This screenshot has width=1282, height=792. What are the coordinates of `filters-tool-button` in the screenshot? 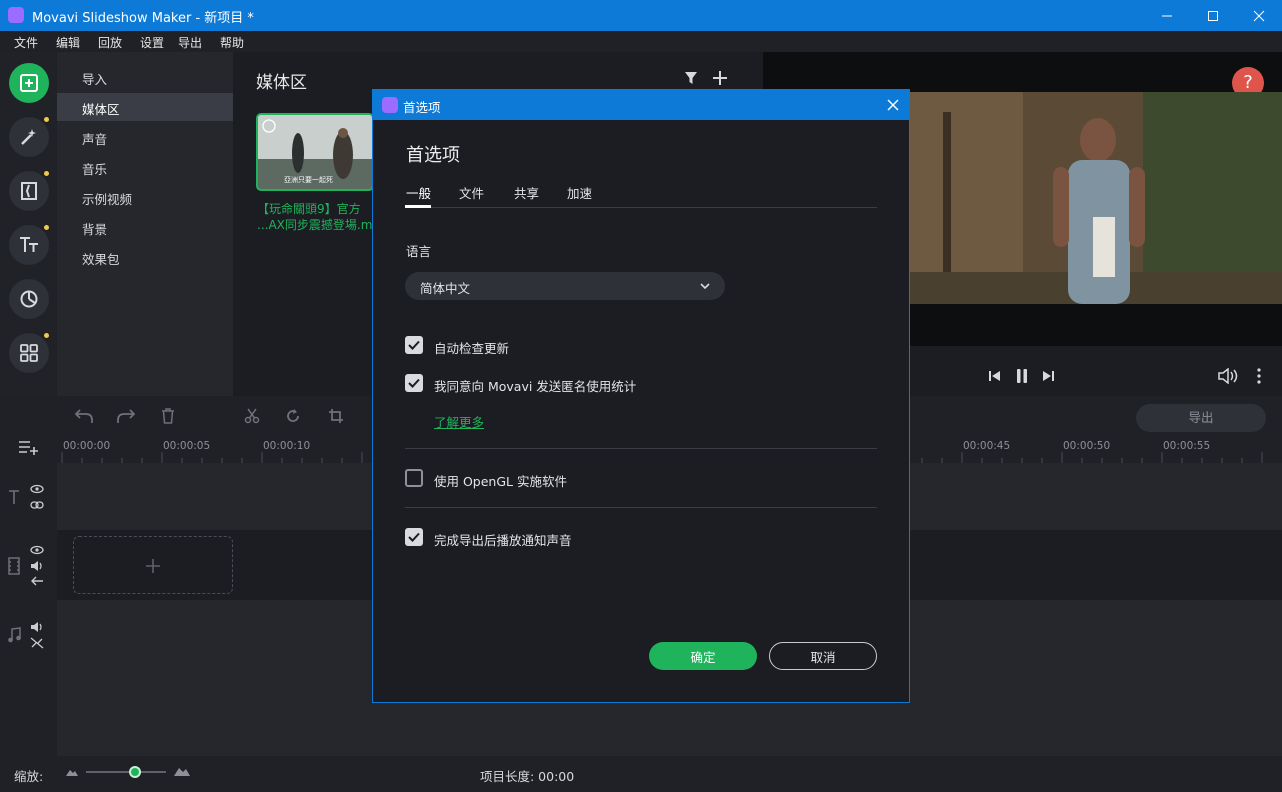 It's located at (29, 137).